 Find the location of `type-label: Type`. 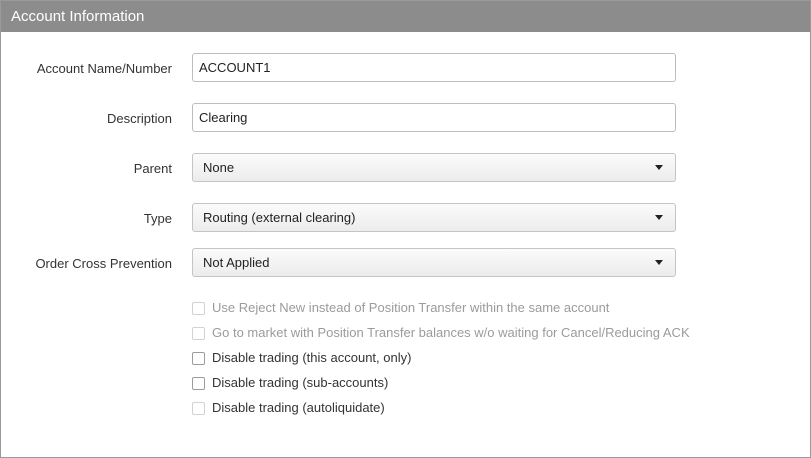

type-label: Type is located at coordinates (157, 218).